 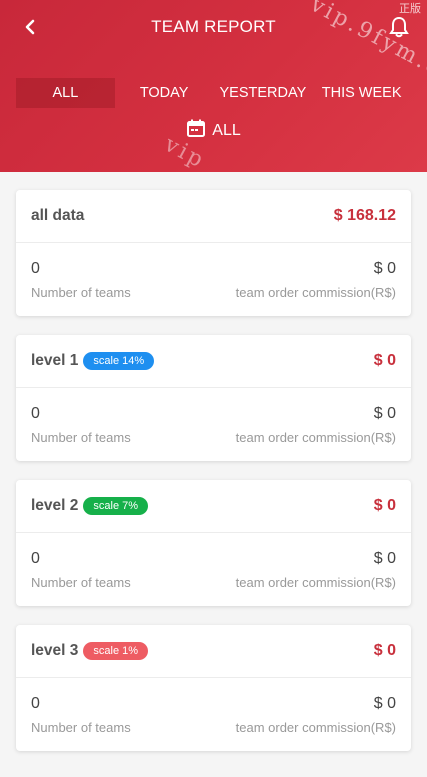 What do you see at coordinates (55, 360) in the screenshot?
I see `card-title: level 1` at bounding box center [55, 360].